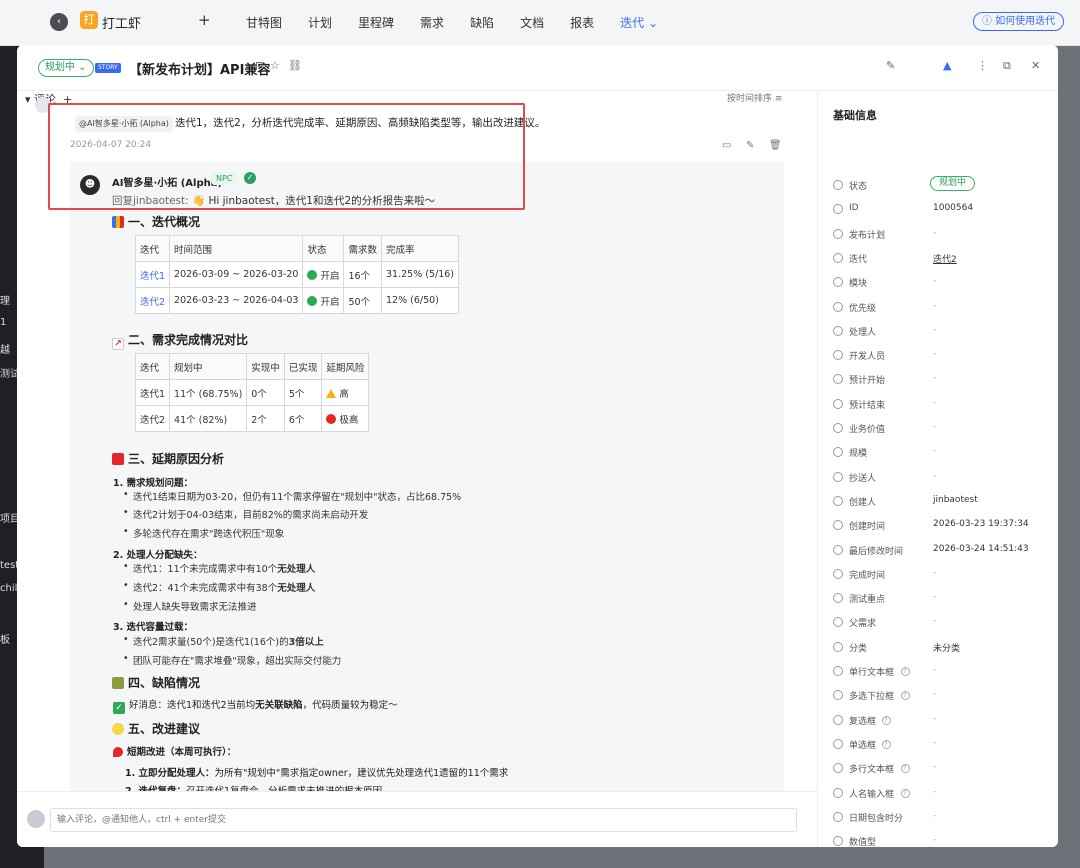 The width and height of the screenshot is (1080, 868). I want to click on status-value: 规划中, so click(953, 183).